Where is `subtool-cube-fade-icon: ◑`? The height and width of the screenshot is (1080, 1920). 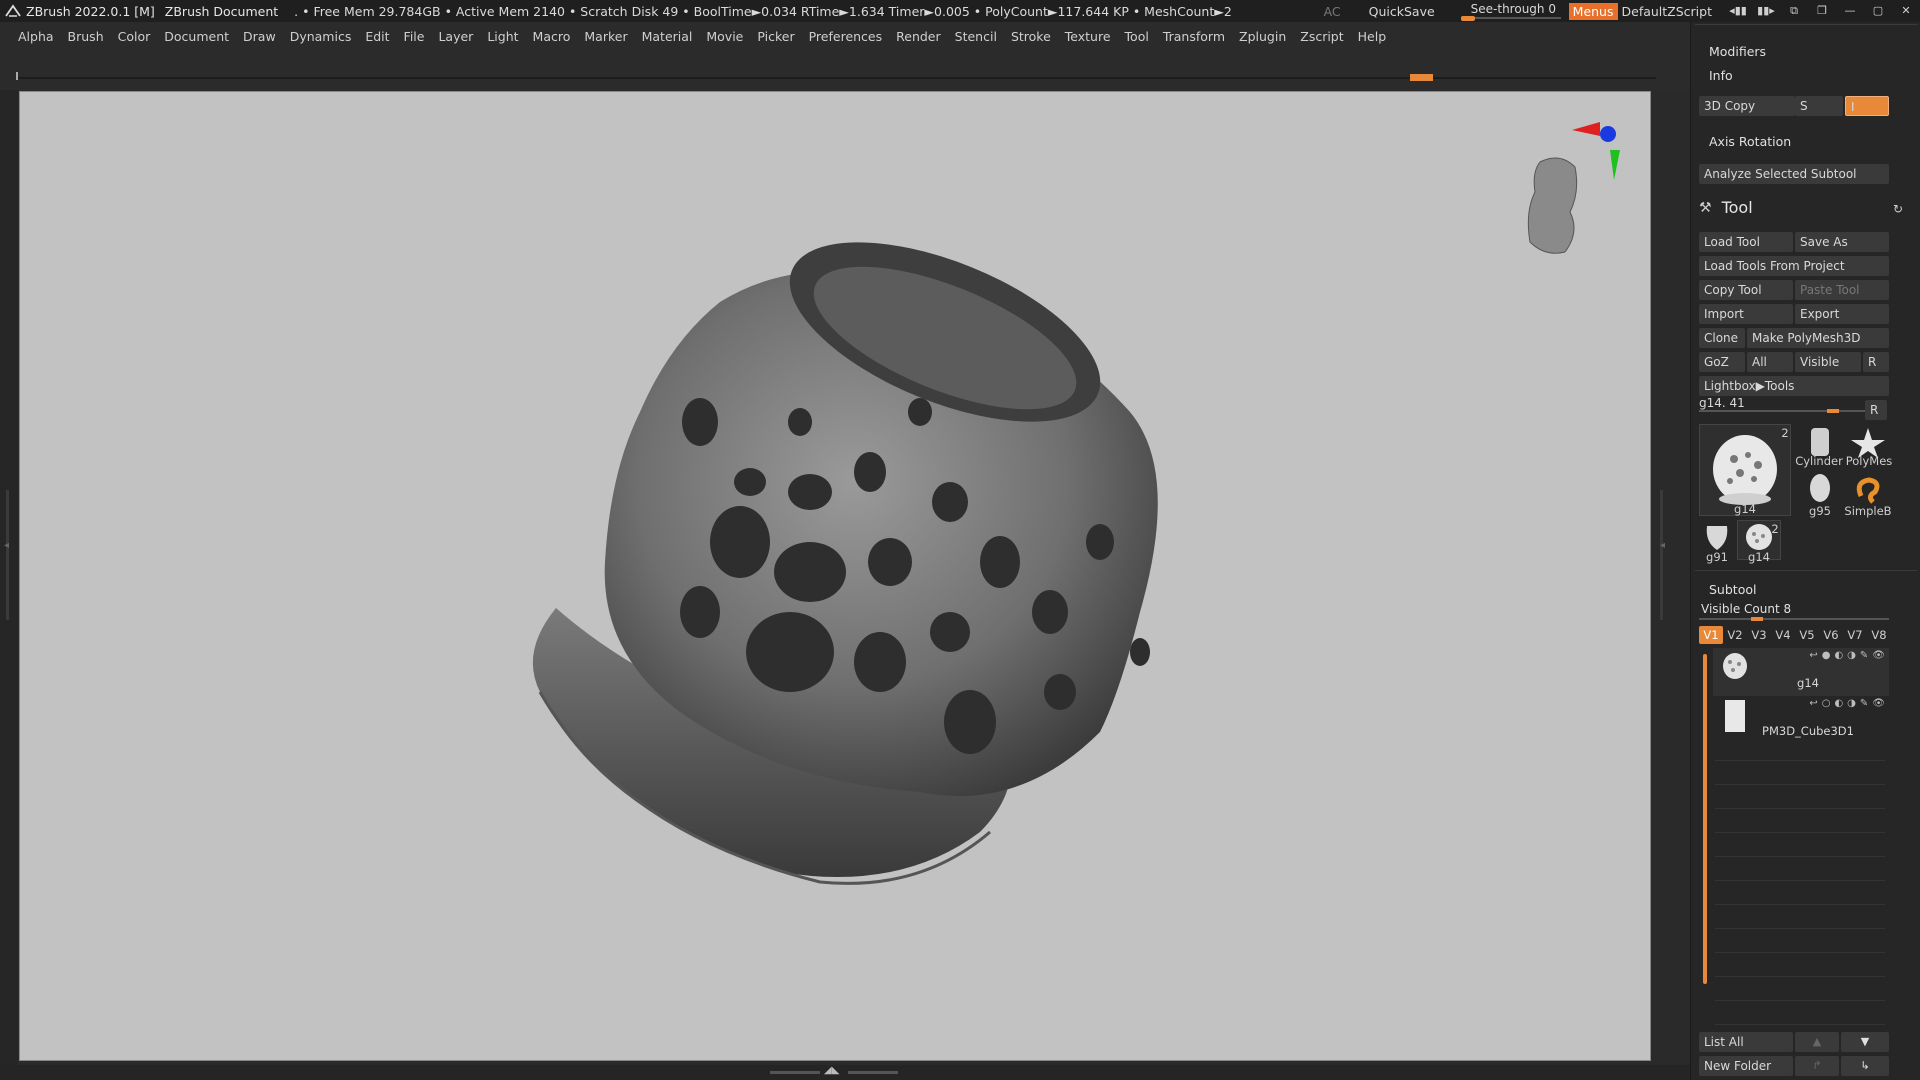 subtool-cube-fade-icon: ◑ is located at coordinates (1851, 703).